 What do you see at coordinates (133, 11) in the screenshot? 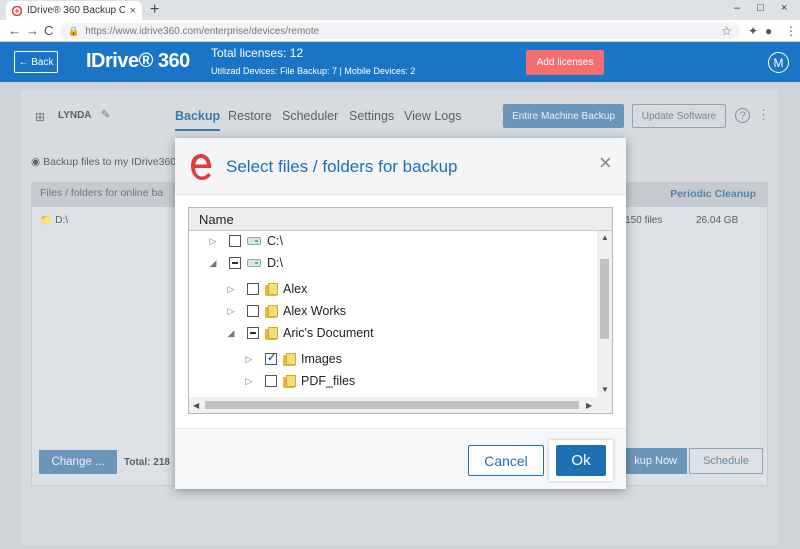
I see `tab-close-icon: ×` at bounding box center [133, 11].